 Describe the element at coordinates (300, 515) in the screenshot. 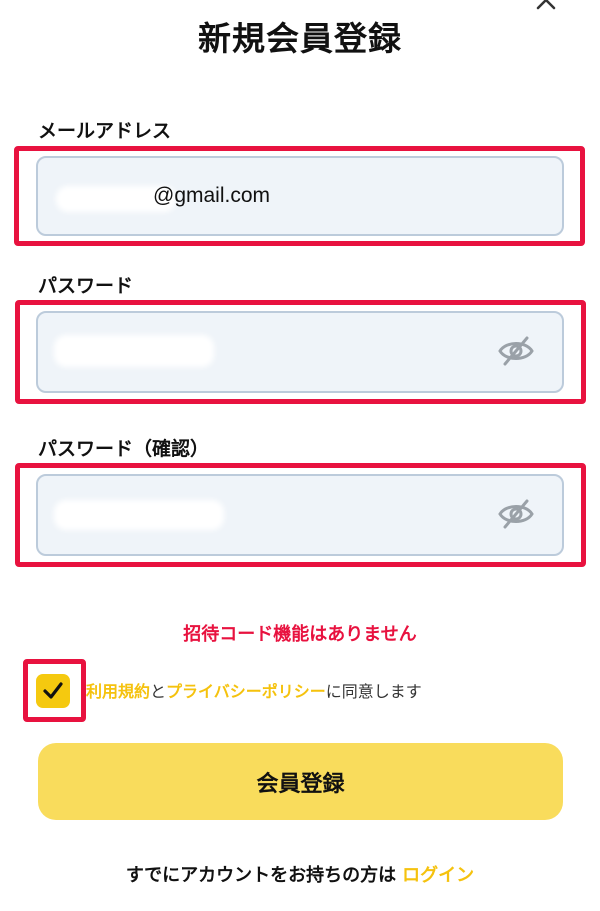

I see `password-confirm-field` at that location.